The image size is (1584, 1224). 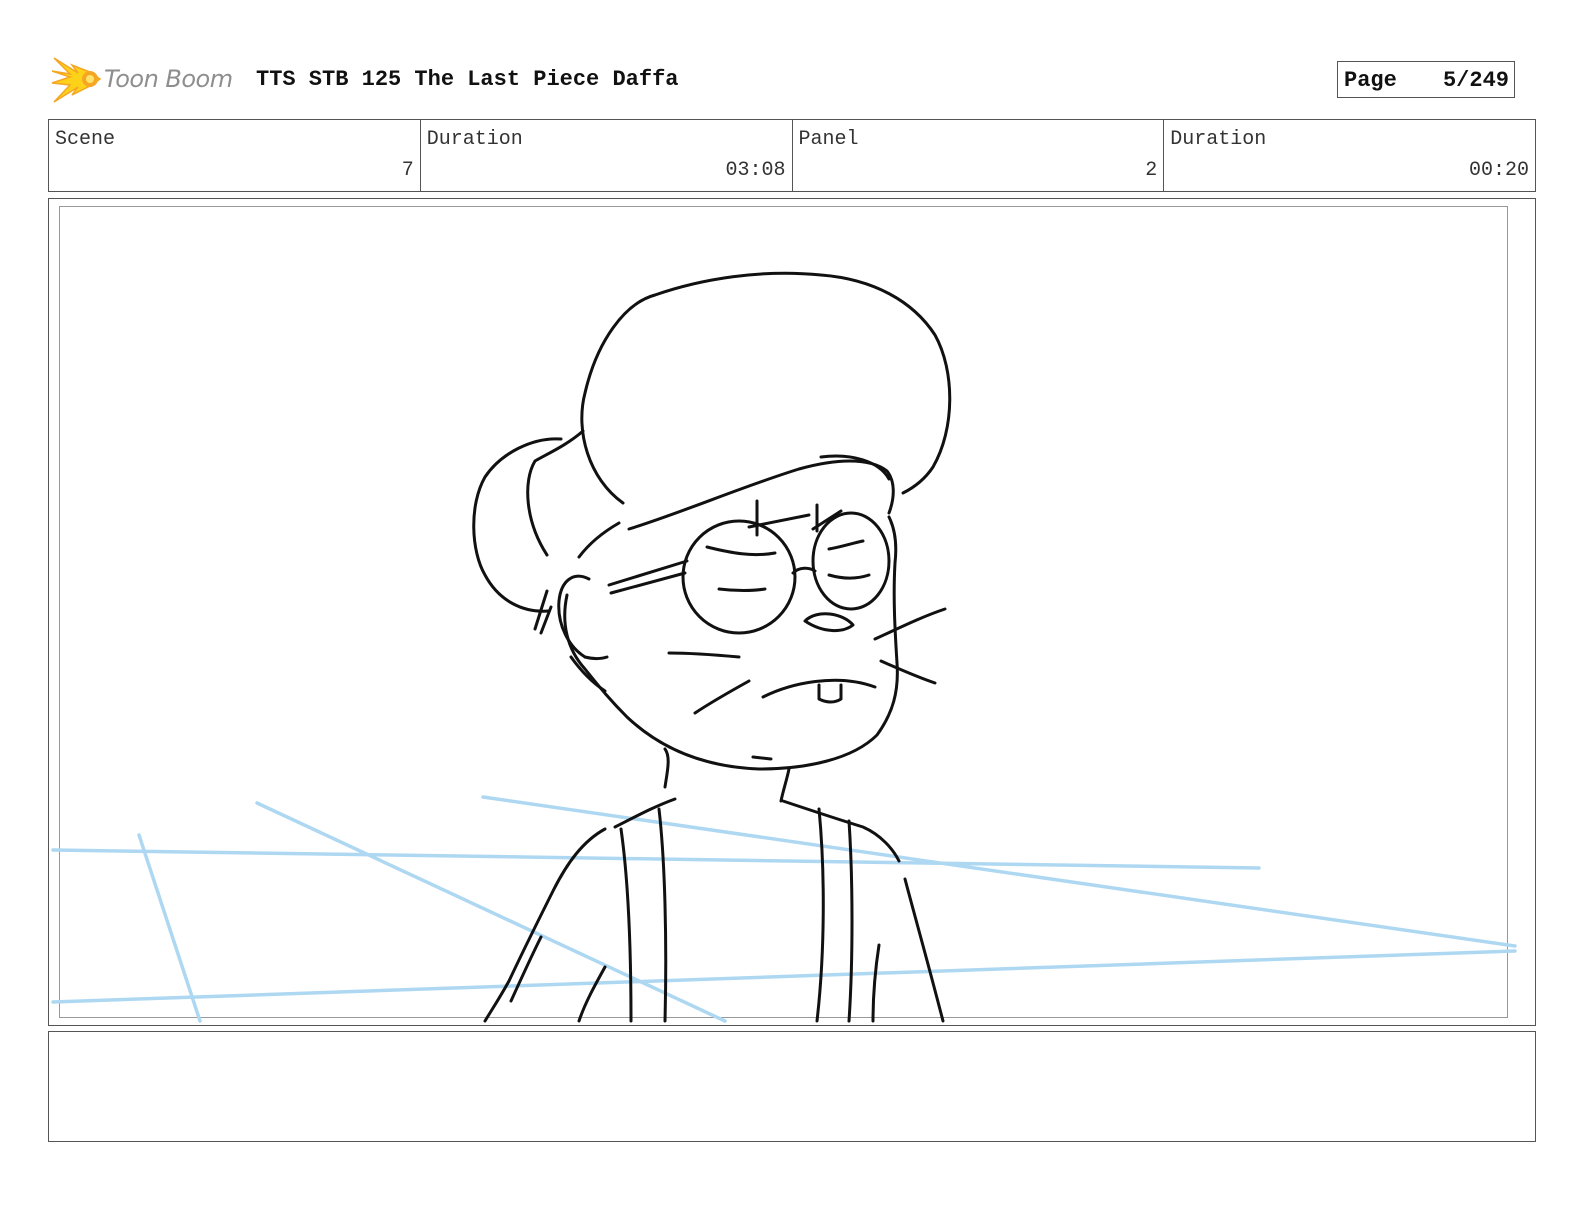 I want to click on logo-wordmark: Toon Boom, so click(x=168, y=79).